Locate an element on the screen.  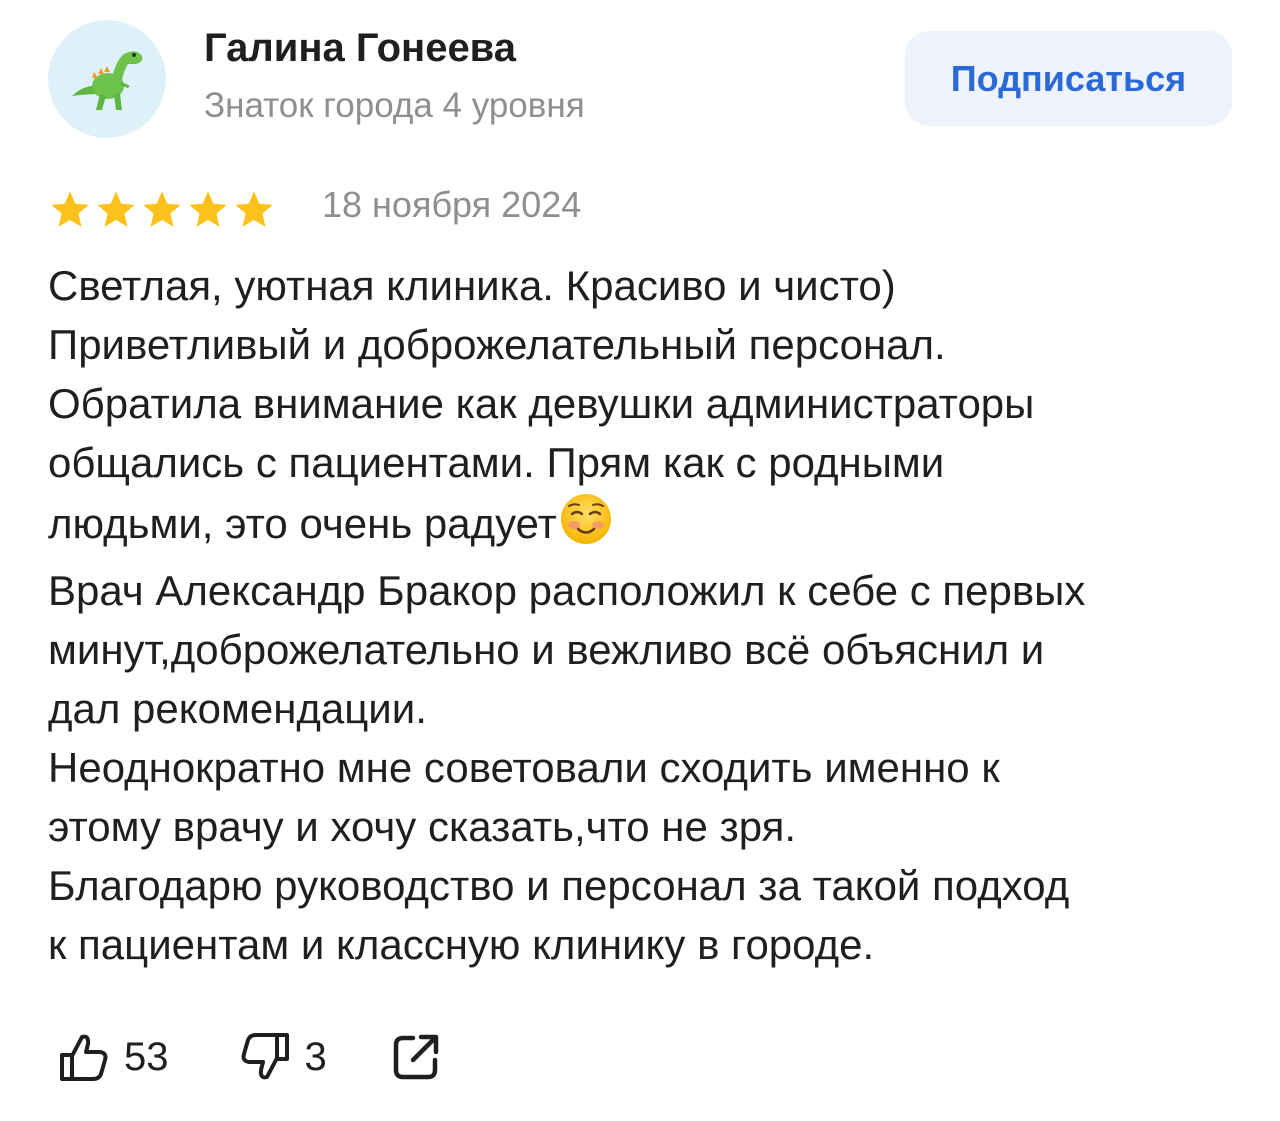
like-button: 53 is located at coordinates (112, 1057).